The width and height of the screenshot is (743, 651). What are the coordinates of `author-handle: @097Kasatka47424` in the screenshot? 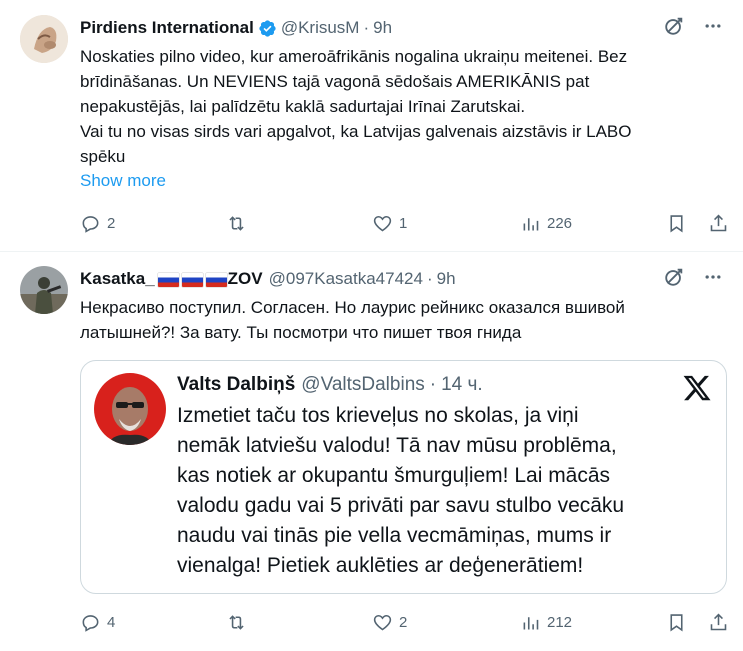 It's located at (346, 279).